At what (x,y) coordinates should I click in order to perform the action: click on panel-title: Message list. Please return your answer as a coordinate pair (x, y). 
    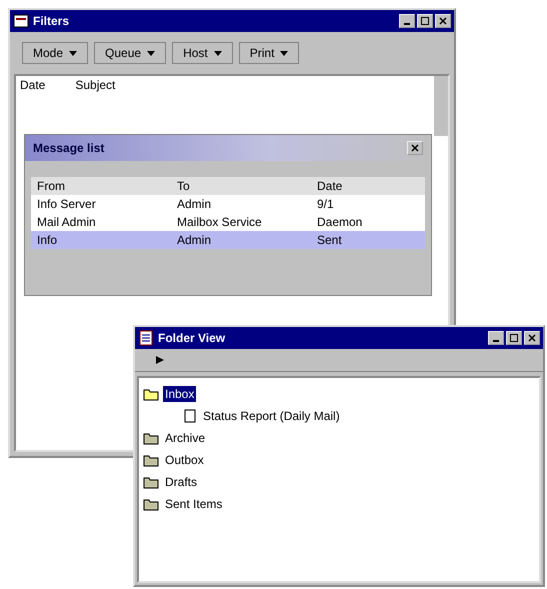
    Looking at the image, I should click on (68, 148).